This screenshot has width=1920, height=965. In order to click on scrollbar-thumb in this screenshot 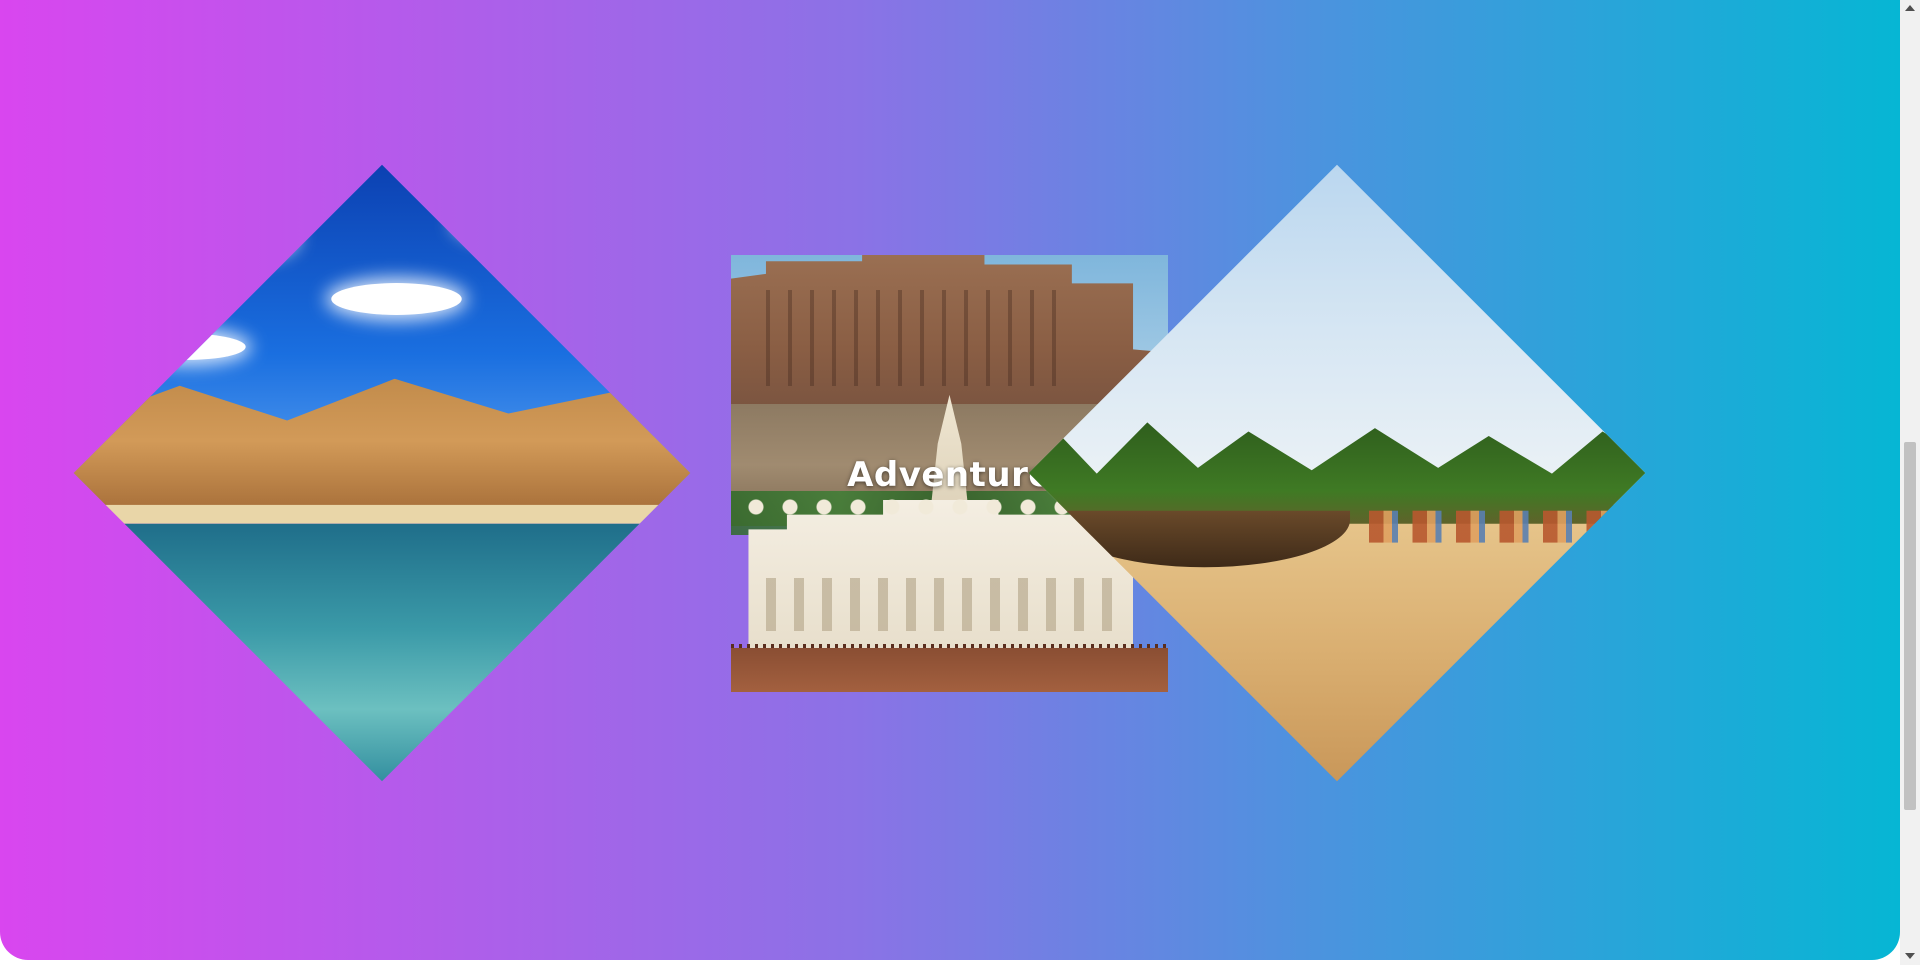, I will do `click(1910, 626)`.